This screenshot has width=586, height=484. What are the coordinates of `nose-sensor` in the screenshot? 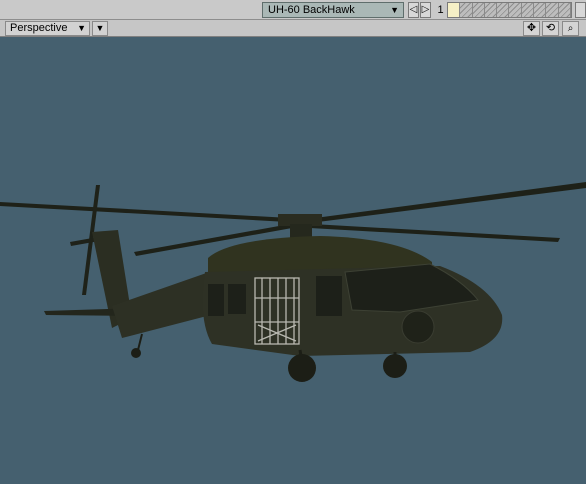 It's located at (418, 327).